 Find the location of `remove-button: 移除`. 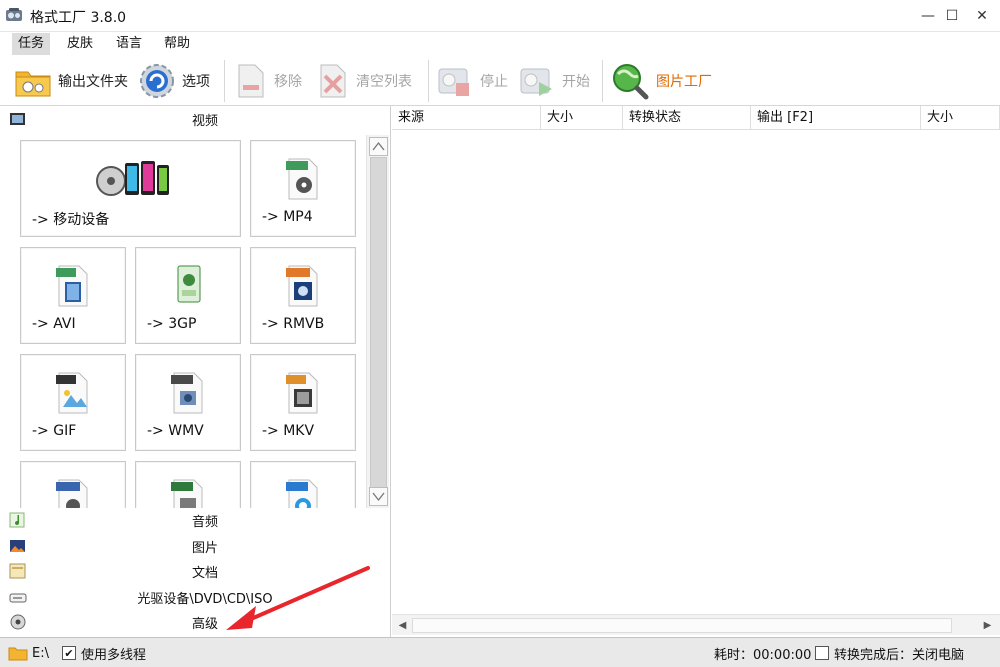

remove-button: 移除 is located at coordinates (268, 81).